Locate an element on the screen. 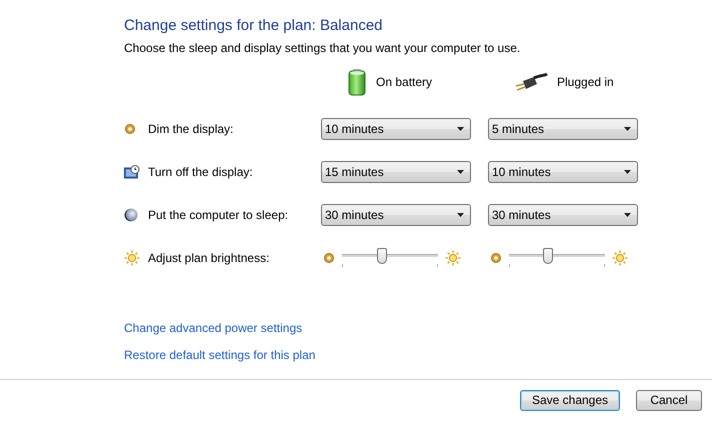 The width and height of the screenshot is (712, 421). column-heading: Plugged in is located at coordinates (585, 82).